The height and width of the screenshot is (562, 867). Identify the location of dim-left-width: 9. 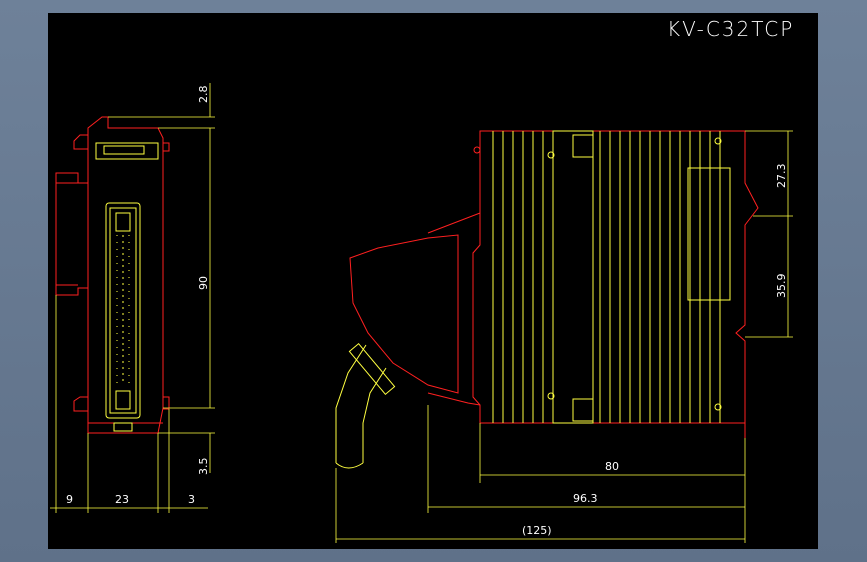
(69, 499).